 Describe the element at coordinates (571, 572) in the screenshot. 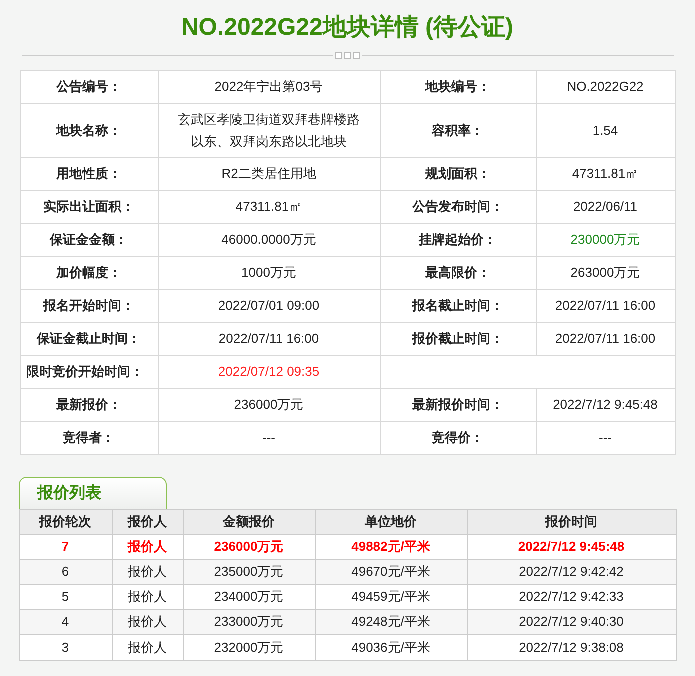

I see `table-cell-text: 2022/7/12 9:42:42` at that location.